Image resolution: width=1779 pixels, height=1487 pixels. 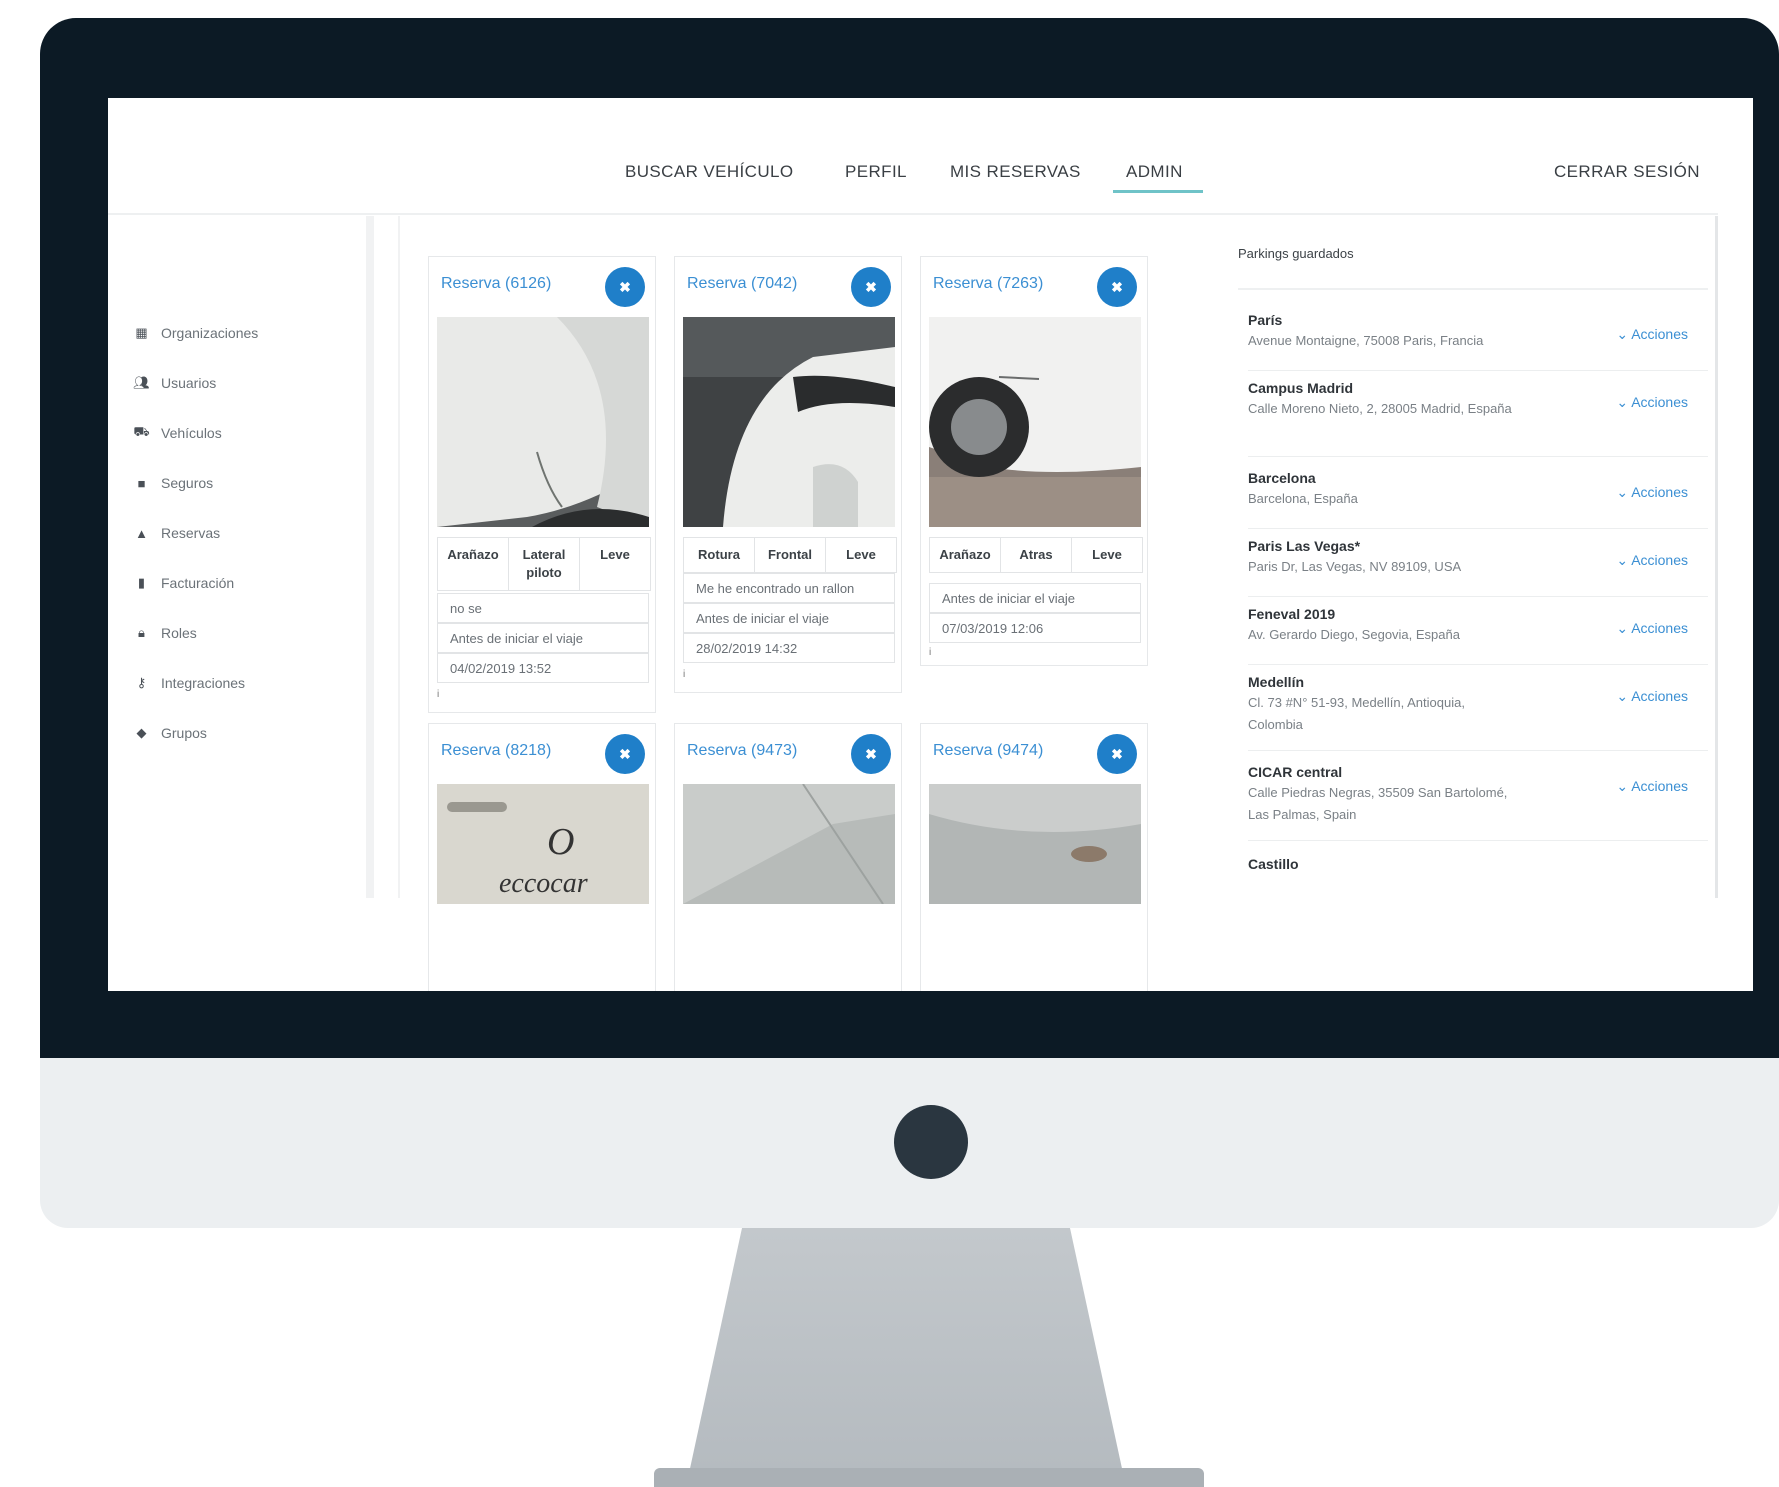 What do you see at coordinates (210, 333) in the screenshot?
I see `sidebar-item-label: Organizaciones` at bounding box center [210, 333].